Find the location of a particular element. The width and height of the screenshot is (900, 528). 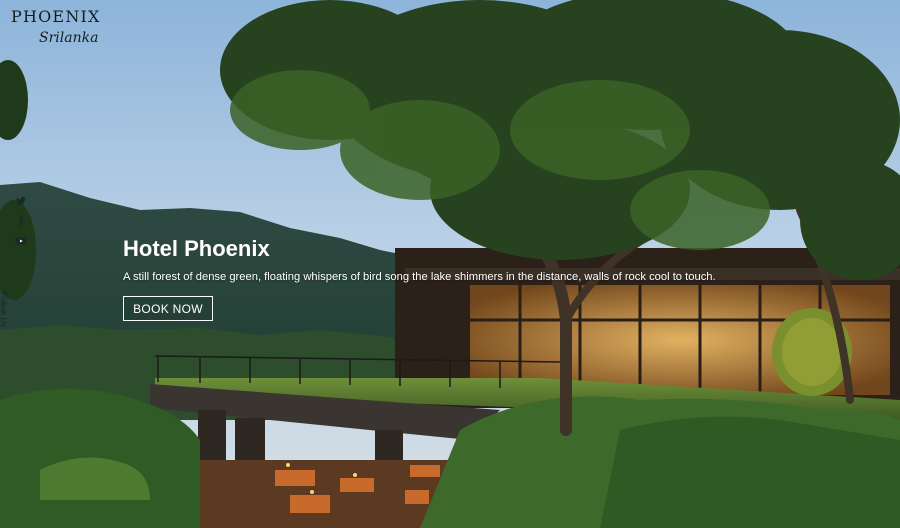

social-links is located at coordinates (22, 225).